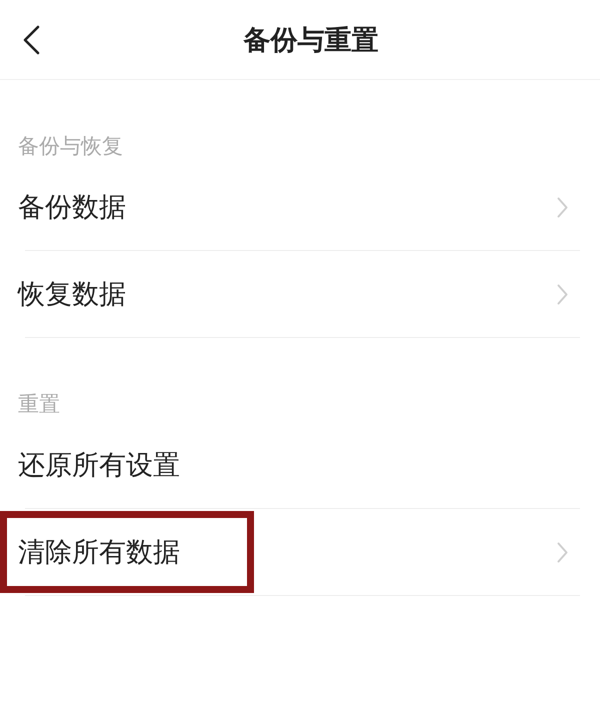 This screenshot has width=600, height=717. I want to click on settings-item: 还原所有设置, so click(300, 465).